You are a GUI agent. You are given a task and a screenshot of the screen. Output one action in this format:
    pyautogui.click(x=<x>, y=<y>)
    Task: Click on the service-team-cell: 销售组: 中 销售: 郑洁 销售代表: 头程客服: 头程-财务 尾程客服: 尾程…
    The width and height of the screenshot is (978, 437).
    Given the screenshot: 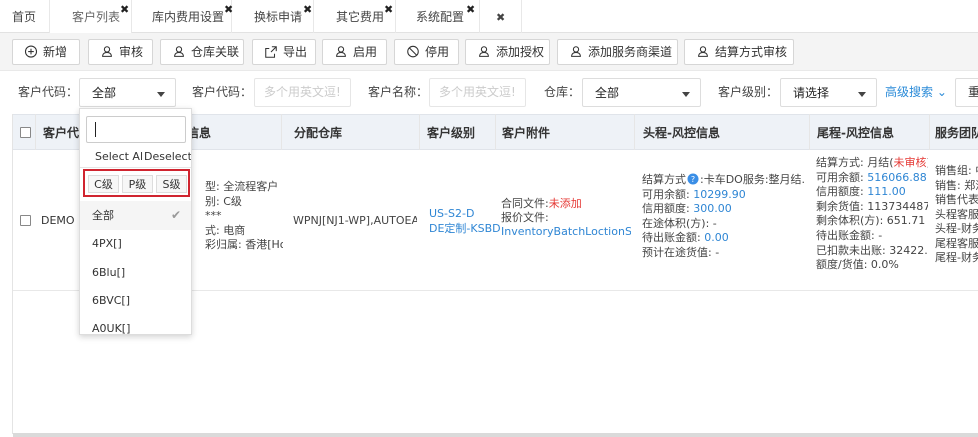 What is the action you would take?
    pyautogui.click(x=956, y=215)
    